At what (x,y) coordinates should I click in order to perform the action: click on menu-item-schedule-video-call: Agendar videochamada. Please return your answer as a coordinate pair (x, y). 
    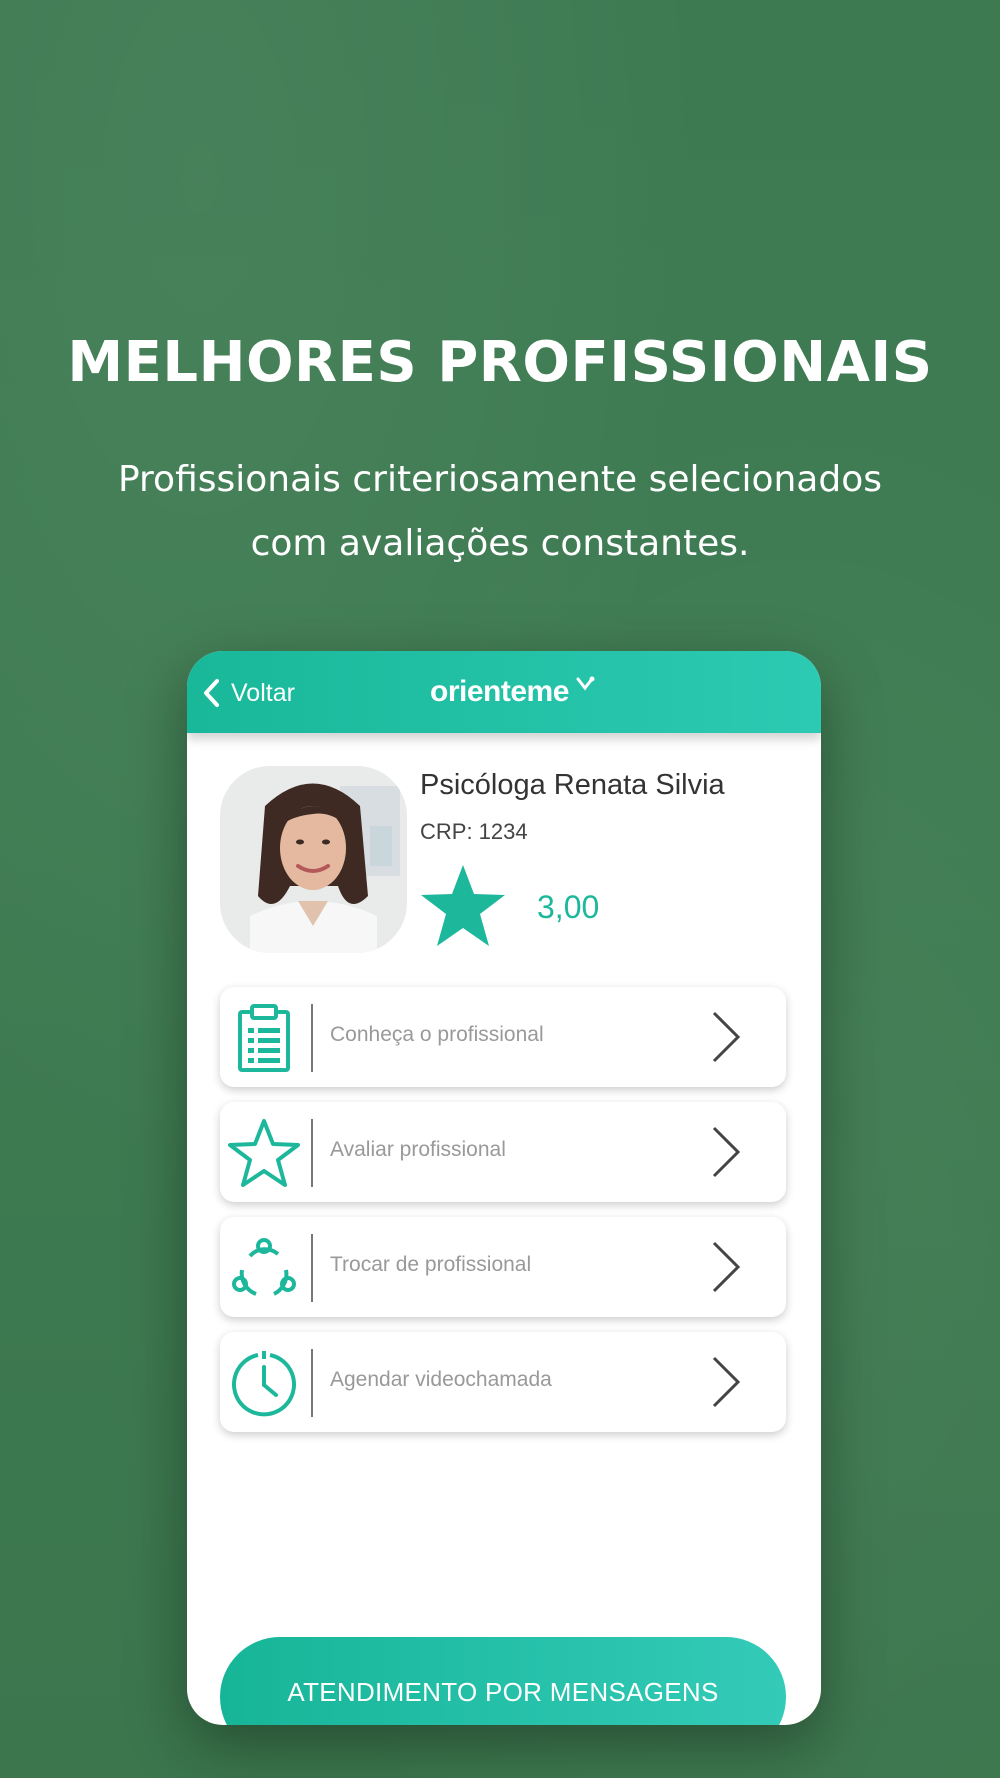
    Looking at the image, I should click on (503, 1382).